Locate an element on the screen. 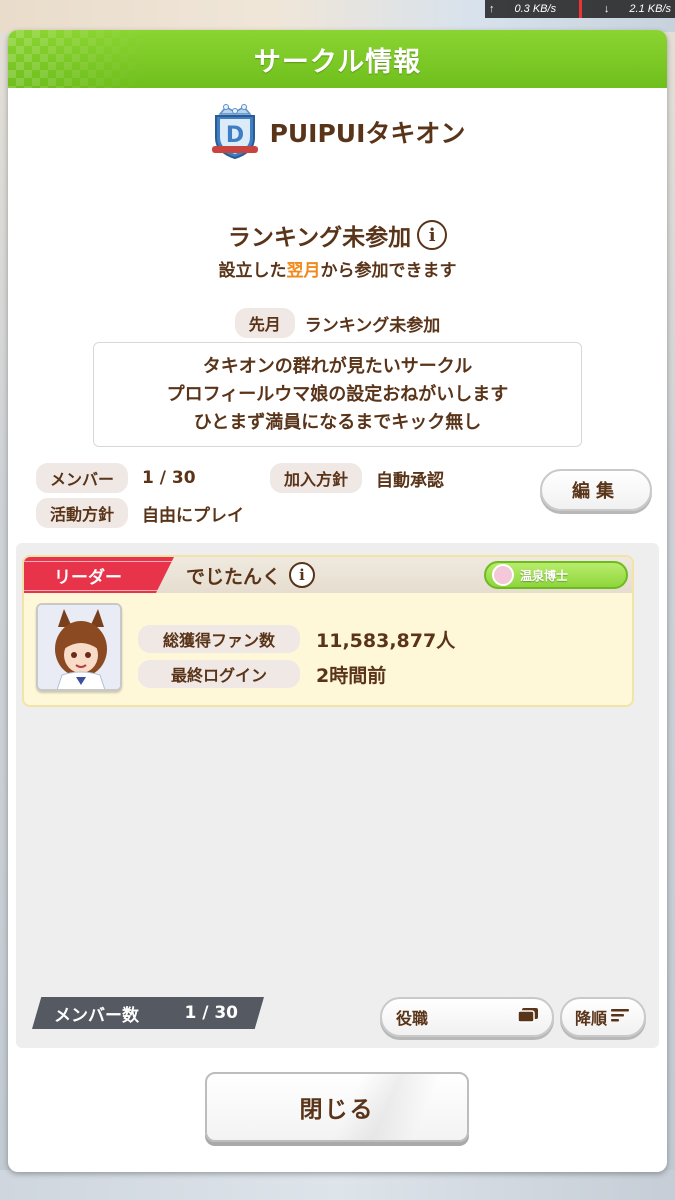 The width and height of the screenshot is (675, 1200). last-month-row: 先月 ランキング未参加 is located at coordinates (337, 323).